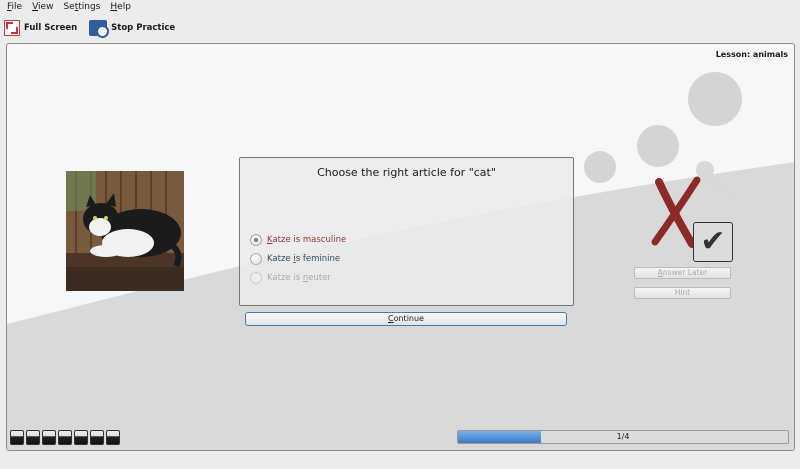  I want to click on stop-practice-icon, so click(99, 29).